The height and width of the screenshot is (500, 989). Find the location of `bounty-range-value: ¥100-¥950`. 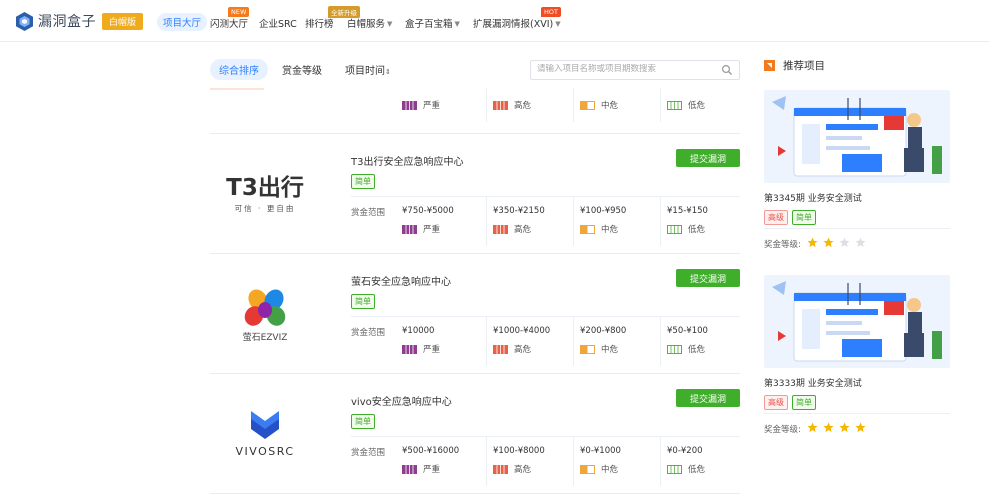

bounty-range-value: ¥100-¥950 is located at coordinates (603, 211).